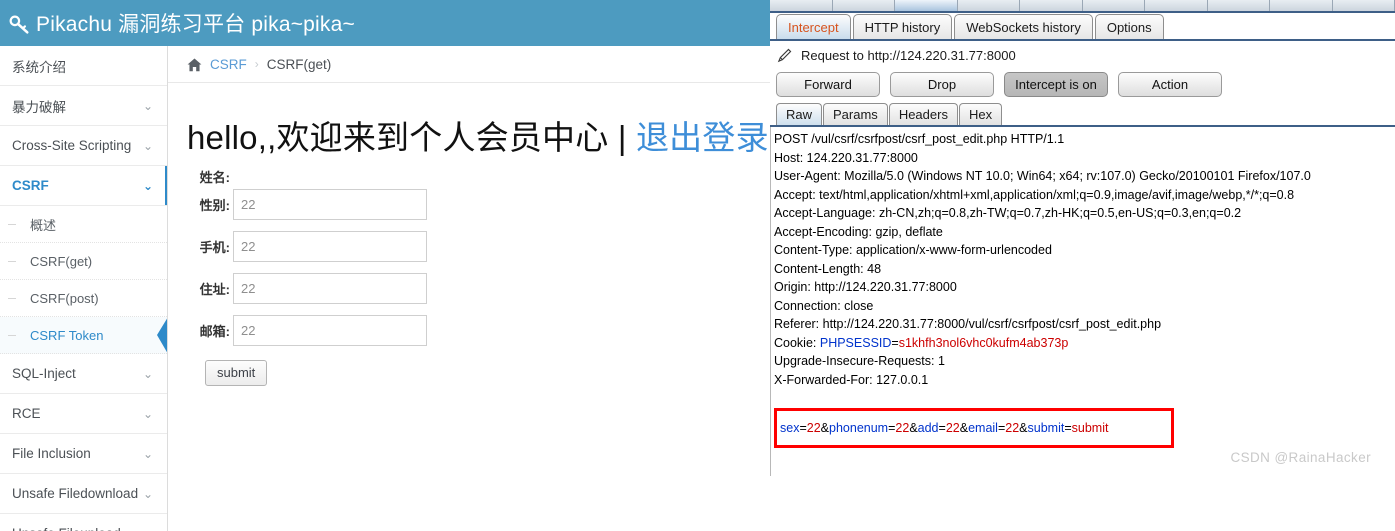 The width and height of the screenshot is (1395, 531). I want to click on sidebar-item-bruteforce: 暴力破解 ⌄, so click(83, 106).